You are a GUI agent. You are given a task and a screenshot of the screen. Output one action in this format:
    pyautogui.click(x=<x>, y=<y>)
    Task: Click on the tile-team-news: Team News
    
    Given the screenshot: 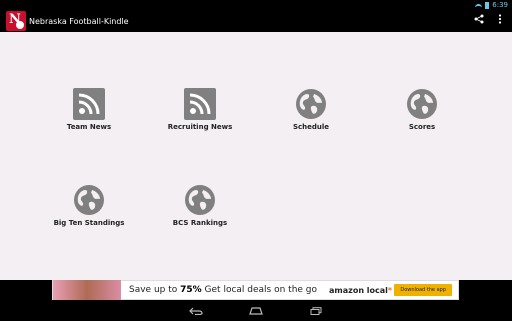 What is the action you would take?
    pyautogui.click(x=89, y=109)
    